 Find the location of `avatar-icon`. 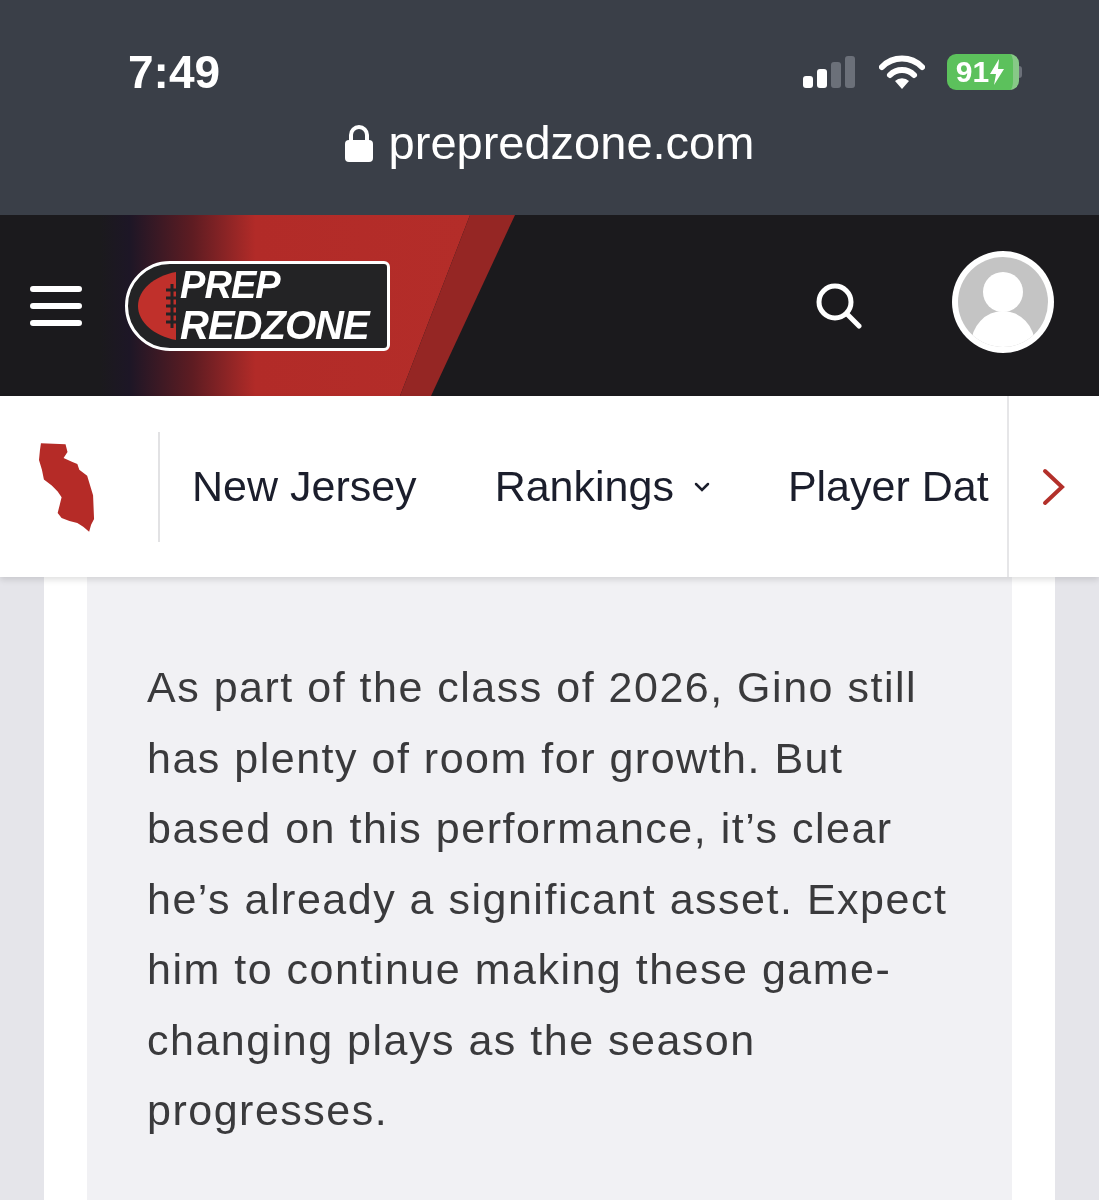

avatar-icon is located at coordinates (1003, 302).